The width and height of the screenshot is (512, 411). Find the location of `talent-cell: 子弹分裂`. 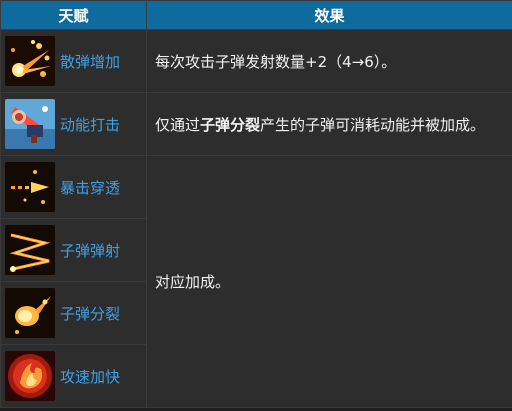

talent-cell: 子弹分裂 is located at coordinates (73, 313).